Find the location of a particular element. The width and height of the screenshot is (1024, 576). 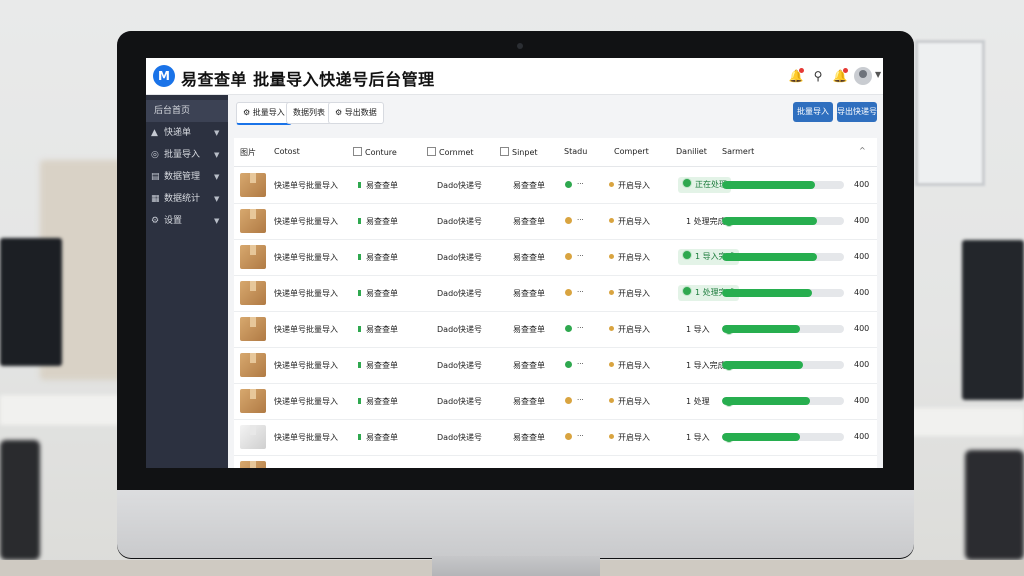

sidebar-item-home: 后台首页 is located at coordinates (187, 111).